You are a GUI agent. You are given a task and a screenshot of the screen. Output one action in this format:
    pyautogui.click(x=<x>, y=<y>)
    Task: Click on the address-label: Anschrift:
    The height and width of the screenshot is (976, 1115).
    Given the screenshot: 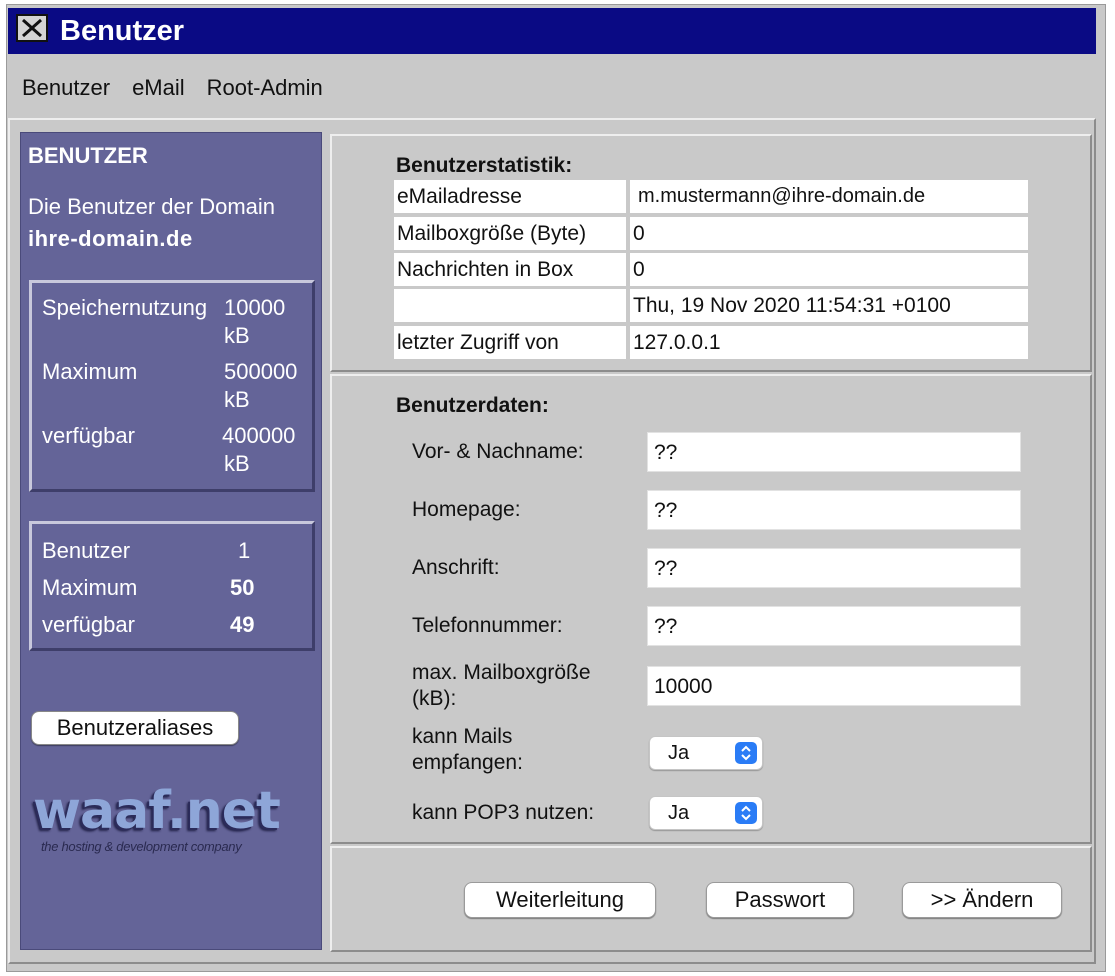 What is the action you would take?
    pyautogui.click(x=456, y=567)
    